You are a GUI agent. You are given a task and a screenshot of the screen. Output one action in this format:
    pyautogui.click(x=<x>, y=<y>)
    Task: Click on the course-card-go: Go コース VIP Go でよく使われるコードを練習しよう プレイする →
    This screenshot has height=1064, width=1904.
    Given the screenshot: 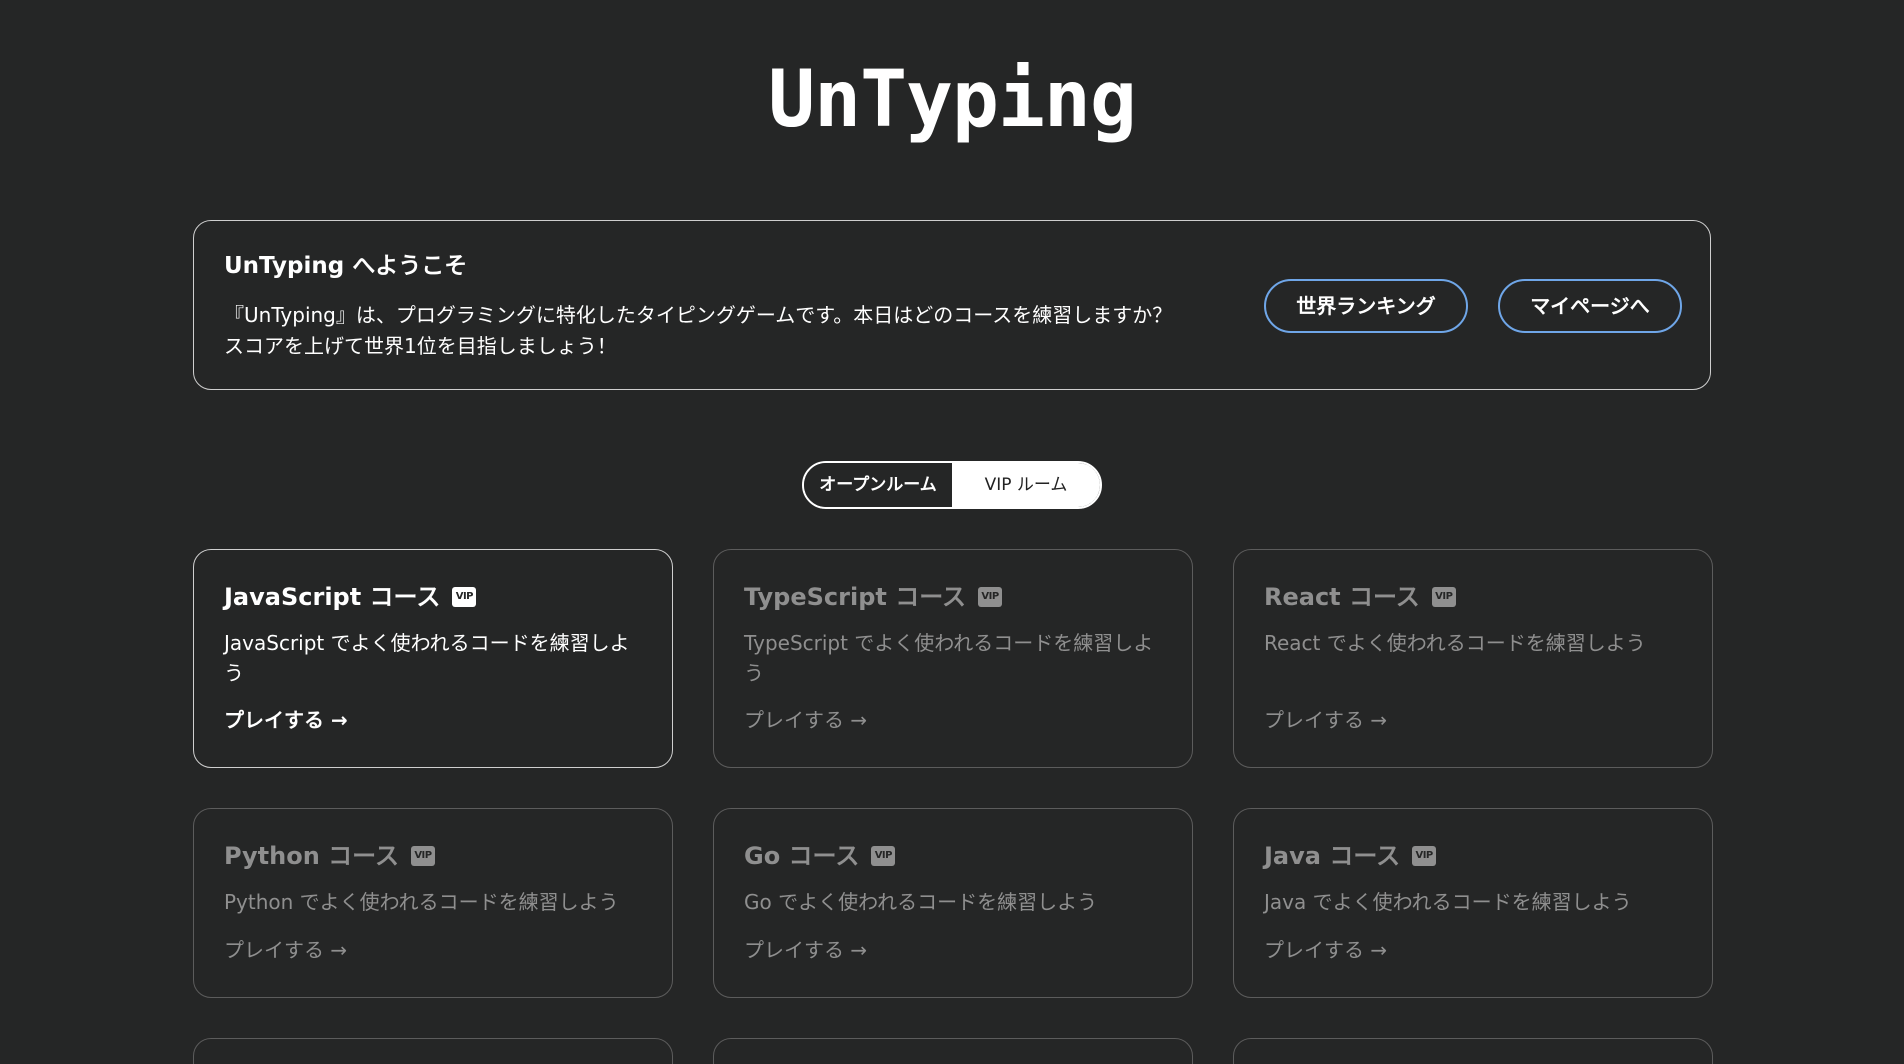 What is the action you would take?
    pyautogui.click(x=953, y=903)
    